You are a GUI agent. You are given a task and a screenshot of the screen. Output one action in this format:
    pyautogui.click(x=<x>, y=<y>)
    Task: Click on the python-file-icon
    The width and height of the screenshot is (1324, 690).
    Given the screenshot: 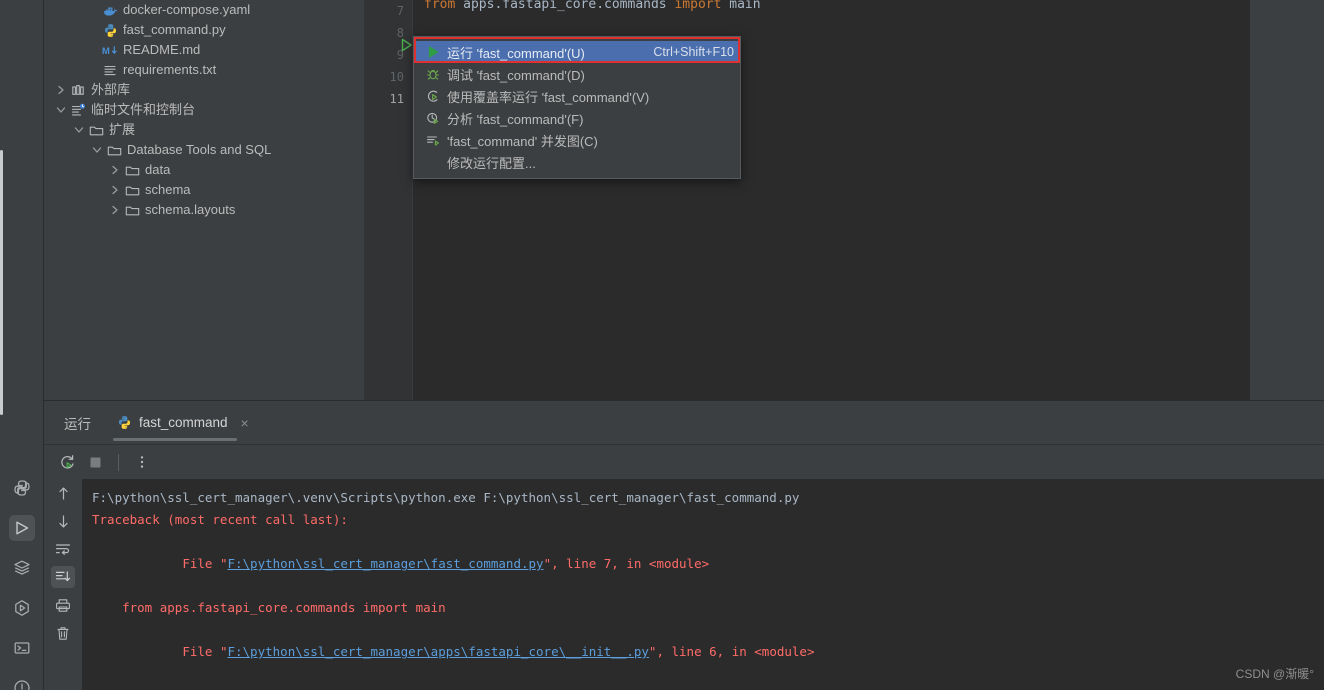 What is the action you would take?
    pyautogui.click(x=110, y=30)
    